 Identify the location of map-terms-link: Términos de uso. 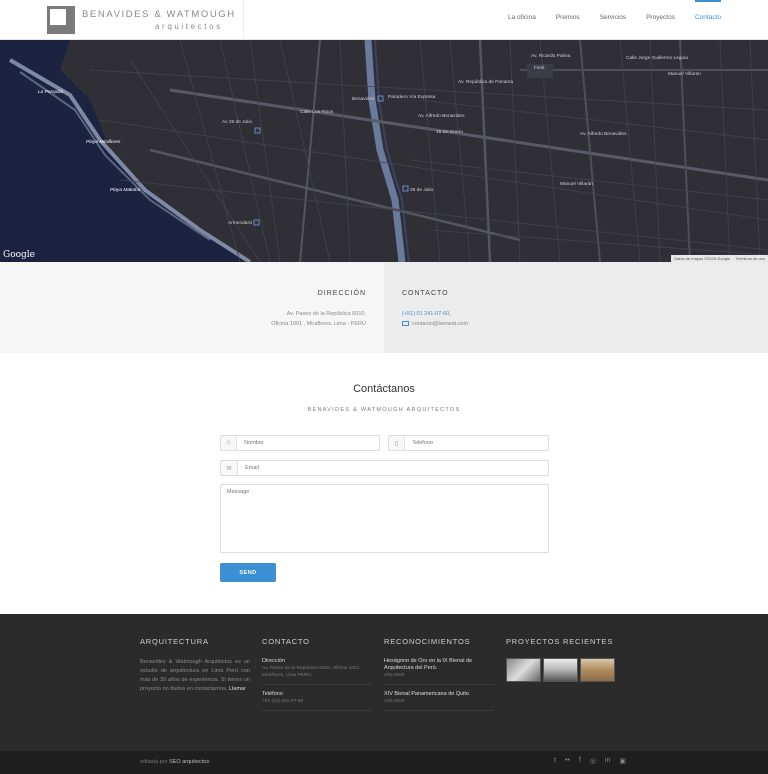
(750, 258).